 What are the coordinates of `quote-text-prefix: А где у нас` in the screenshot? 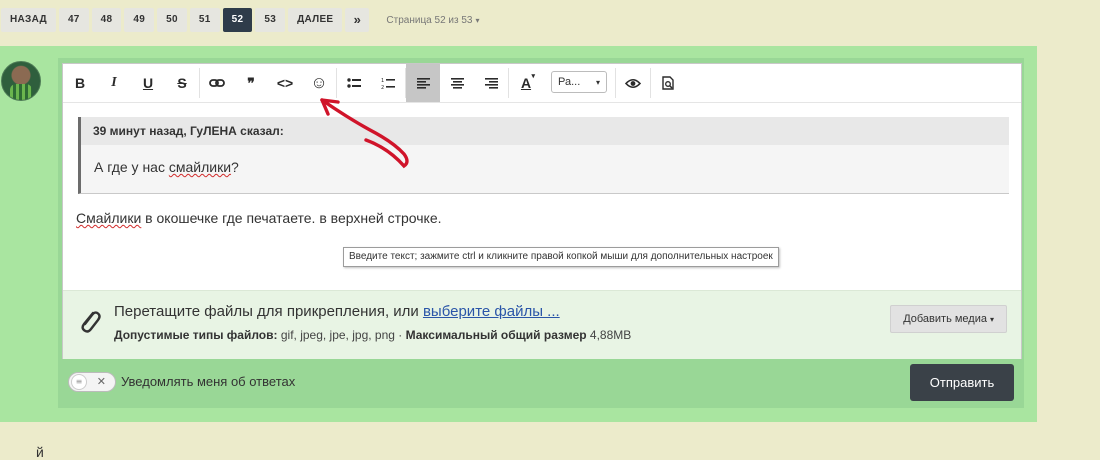 It's located at (131, 167).